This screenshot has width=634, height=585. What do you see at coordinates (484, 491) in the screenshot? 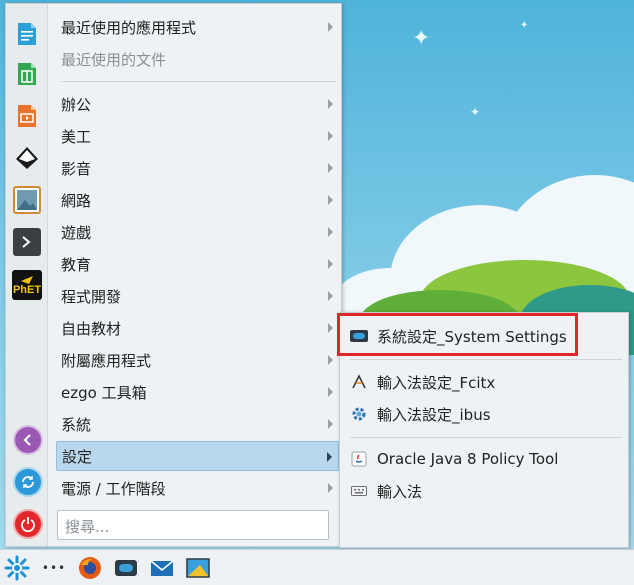
I see `submenu-item-input-method: 輸入法` at bounding box center [484, 491].